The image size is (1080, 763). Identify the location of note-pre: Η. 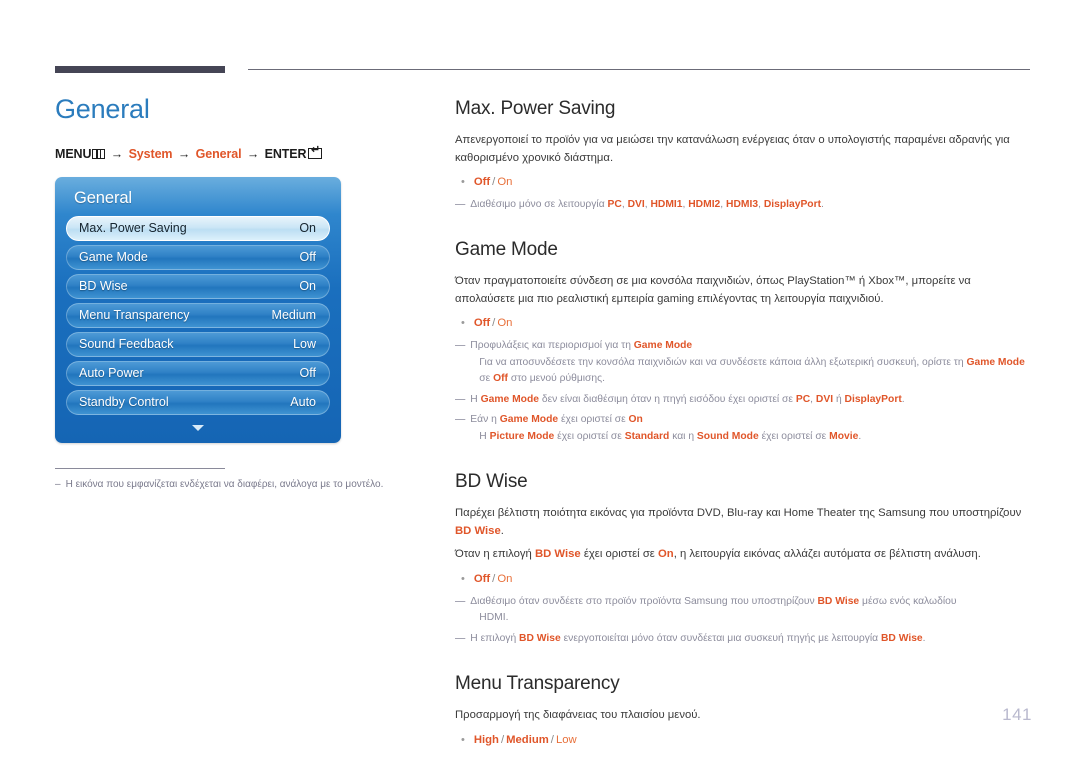
(475, 399).